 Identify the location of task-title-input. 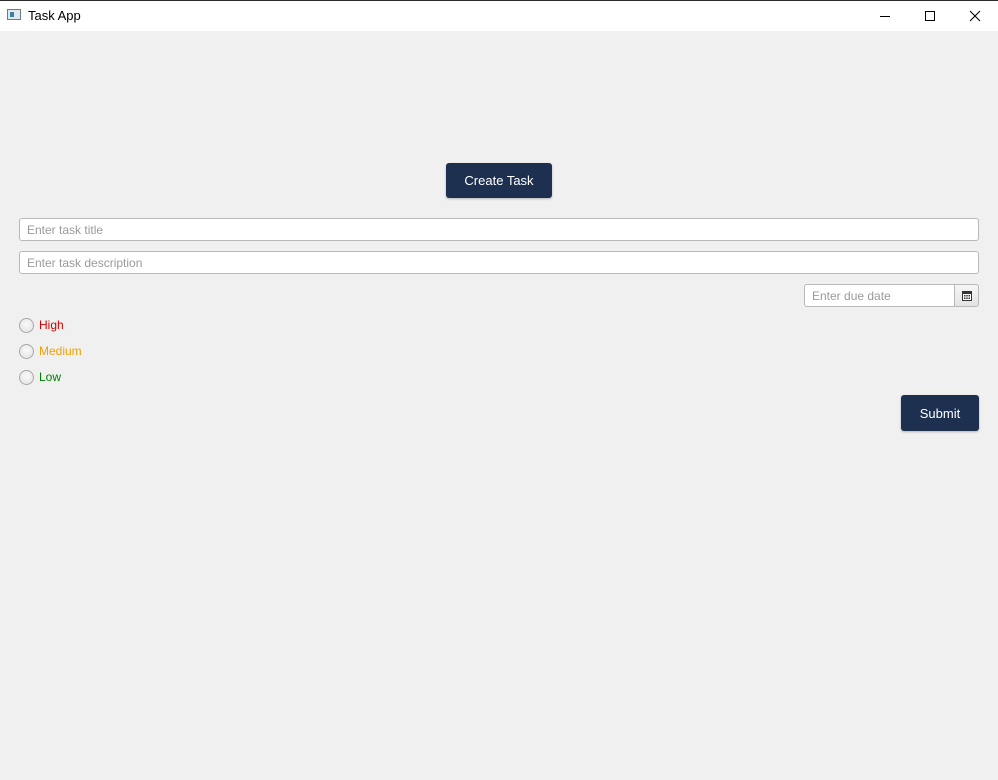
(499, 229).